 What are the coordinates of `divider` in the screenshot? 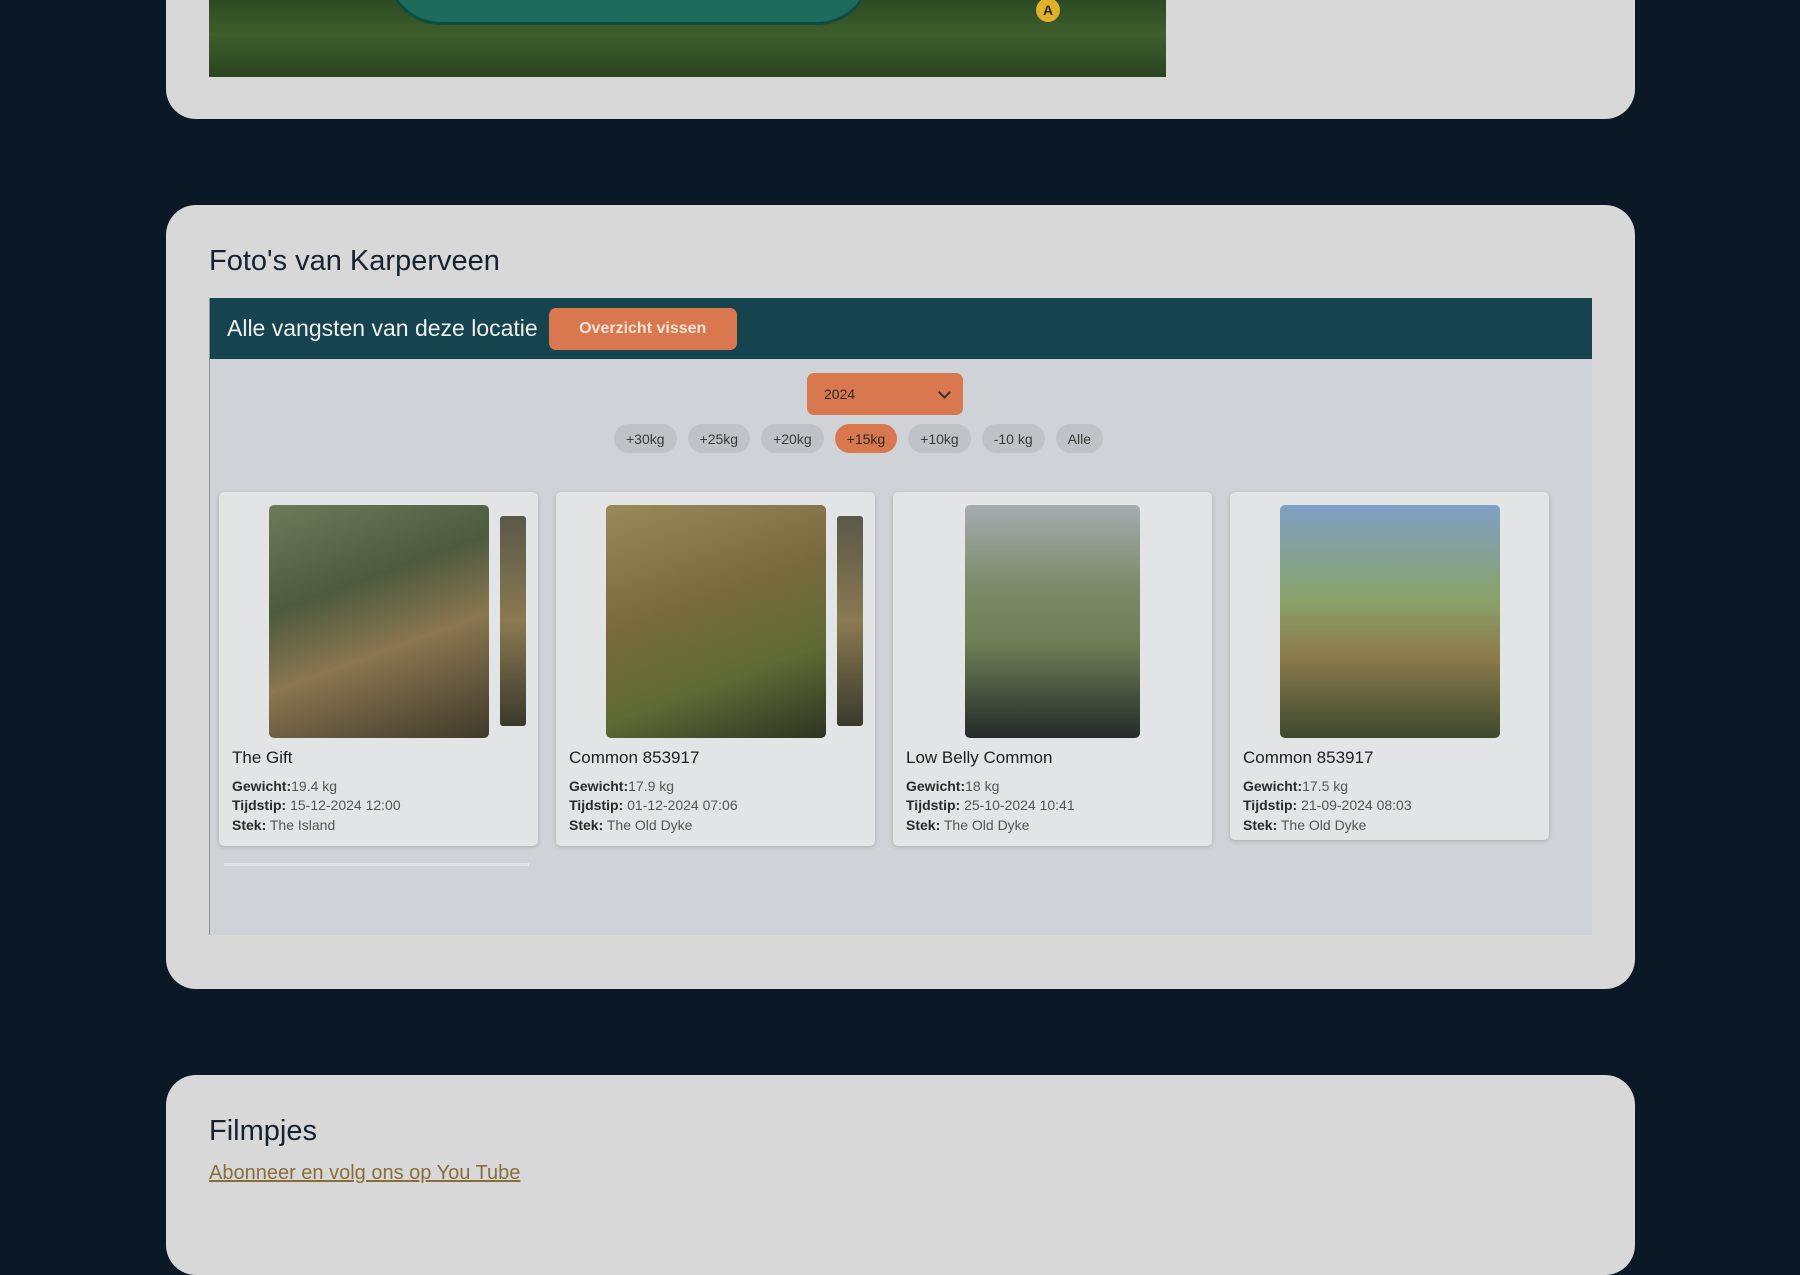 It's located at (376, 864).